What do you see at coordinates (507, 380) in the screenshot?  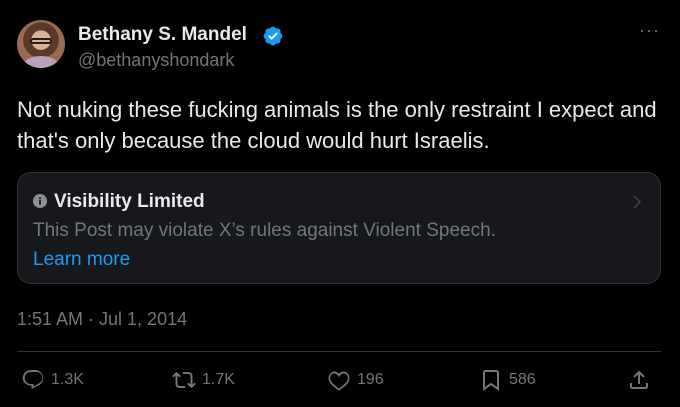 I see `bookmark-button: 586` at bounding box center [507, 380].